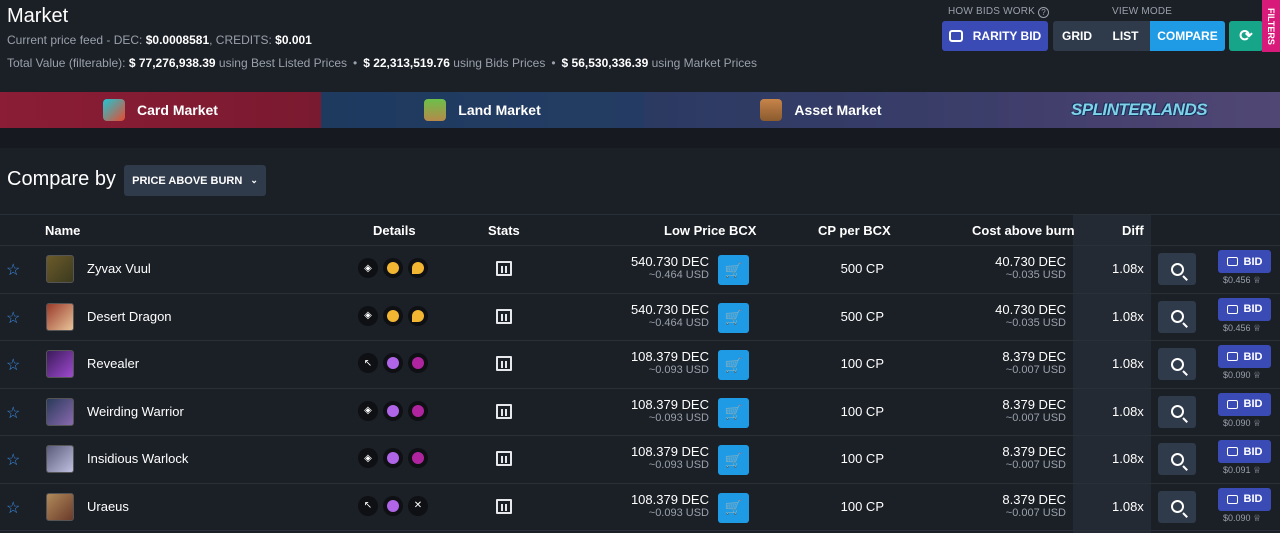 Image resolution: width=1280 pixels, height=533 pixels. Describe the element at coordinates (854, 230) in the screenshot. I see `col-cp-per-bcx: CP per BCX` at that location.